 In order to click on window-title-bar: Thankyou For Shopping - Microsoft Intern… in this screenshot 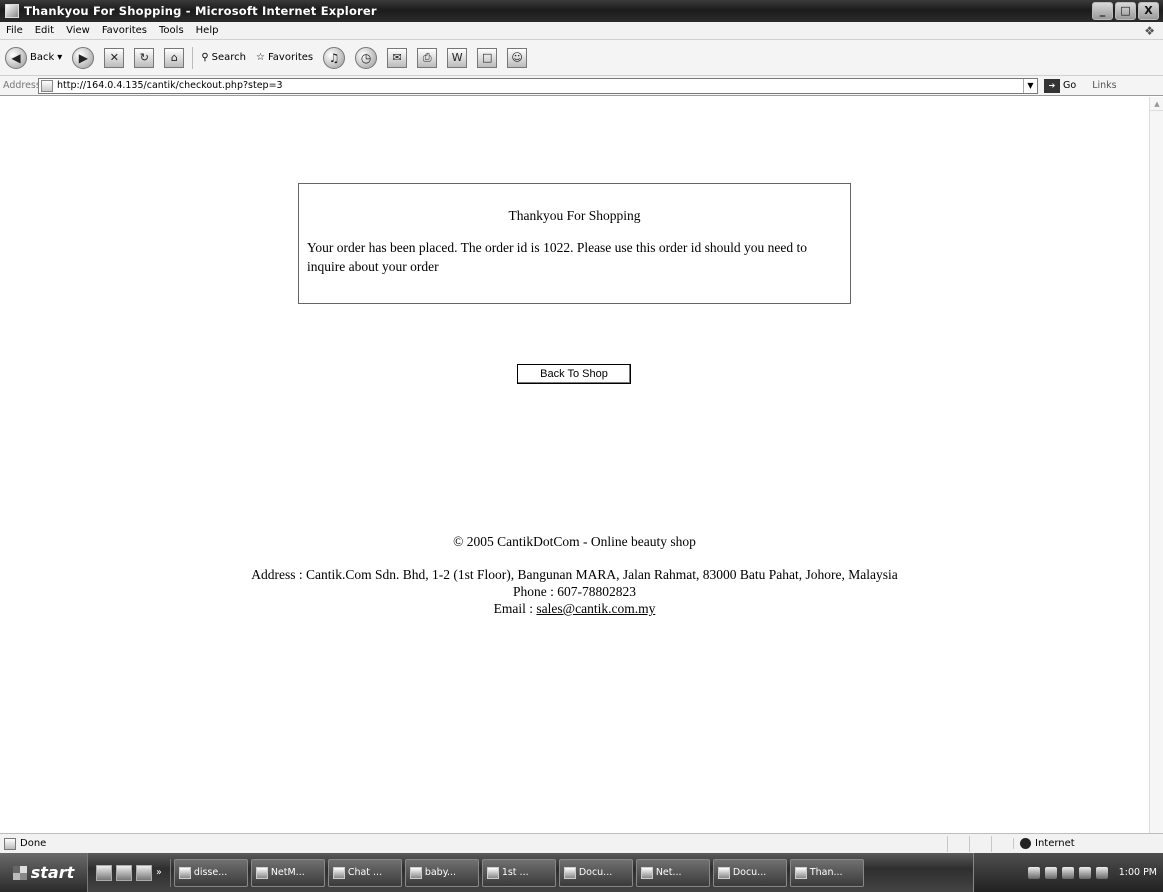, I will do `click(581, 11)`.